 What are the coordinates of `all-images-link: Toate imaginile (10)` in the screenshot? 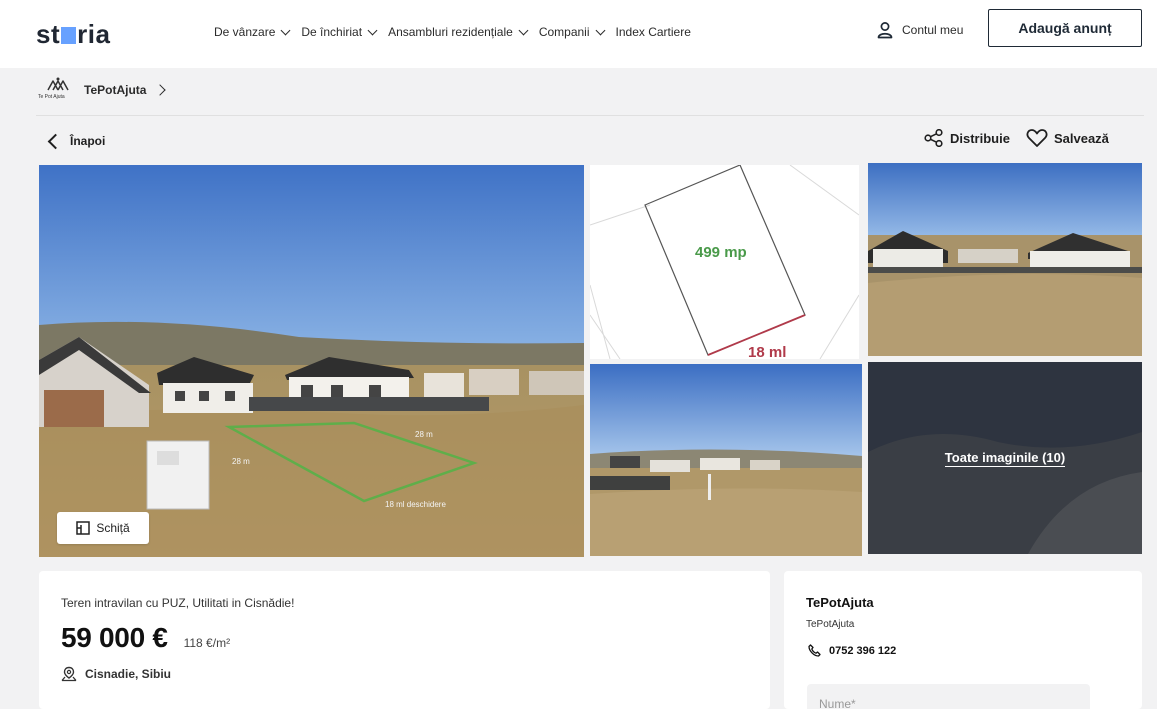 It's located at (1005, 458).